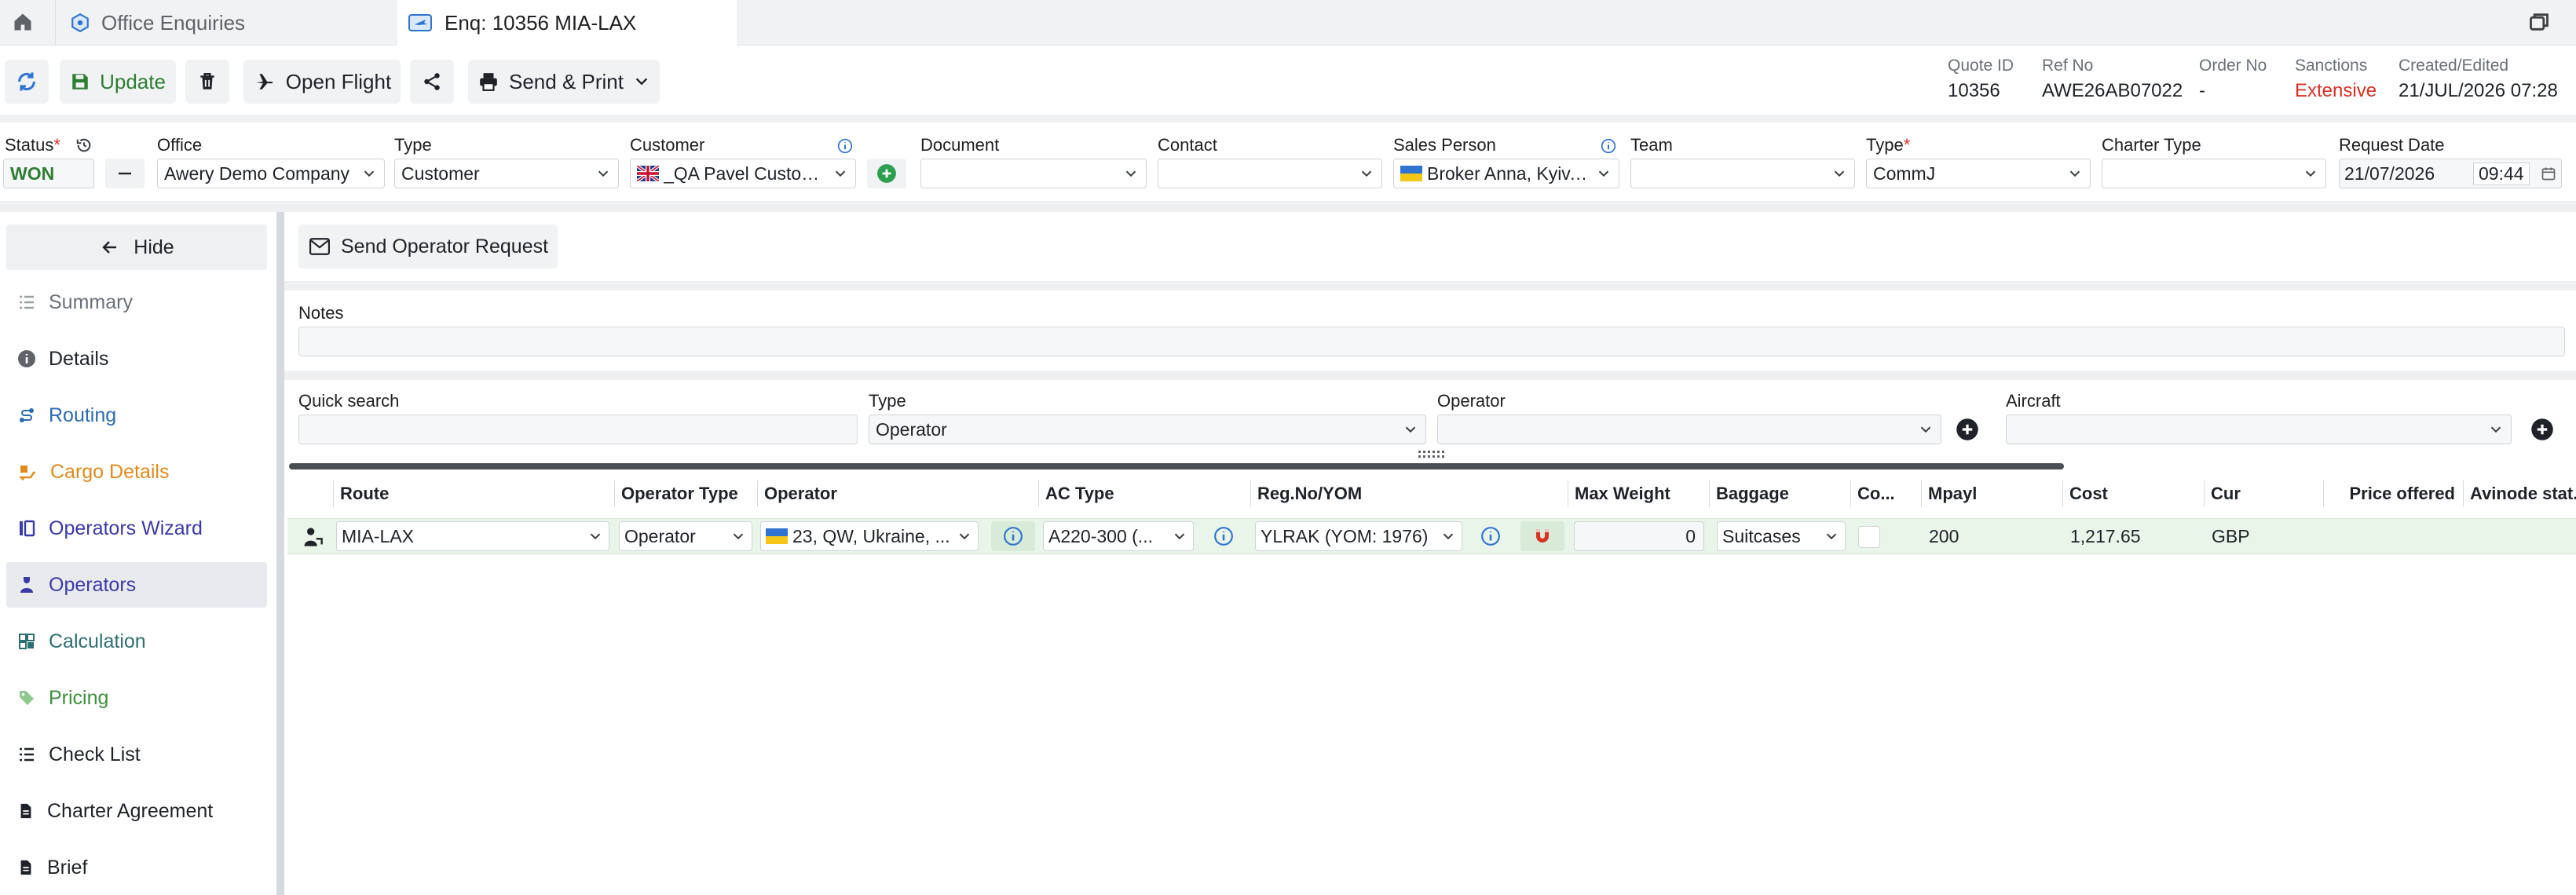 The image size is (2576, 895). I want to click on send-operator-request-button: Send Operator Request, so click(428, 246).